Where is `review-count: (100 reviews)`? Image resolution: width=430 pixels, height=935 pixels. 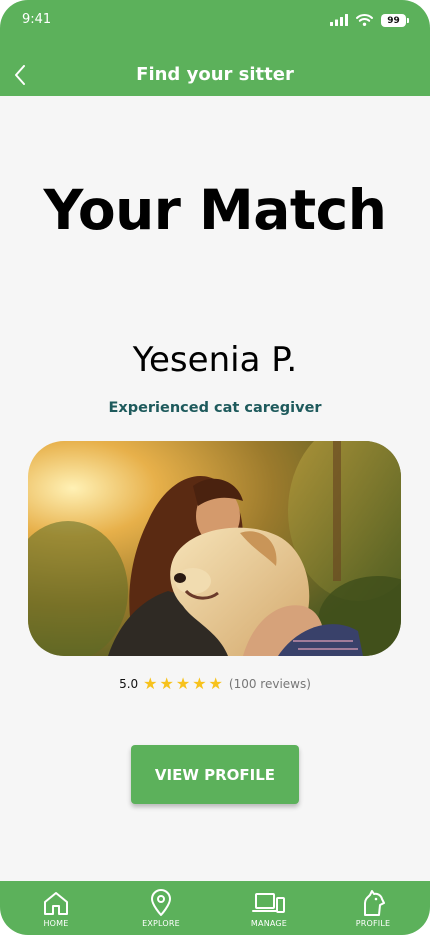 review-count: (100 reviews) is located at coordinates (269, 684).